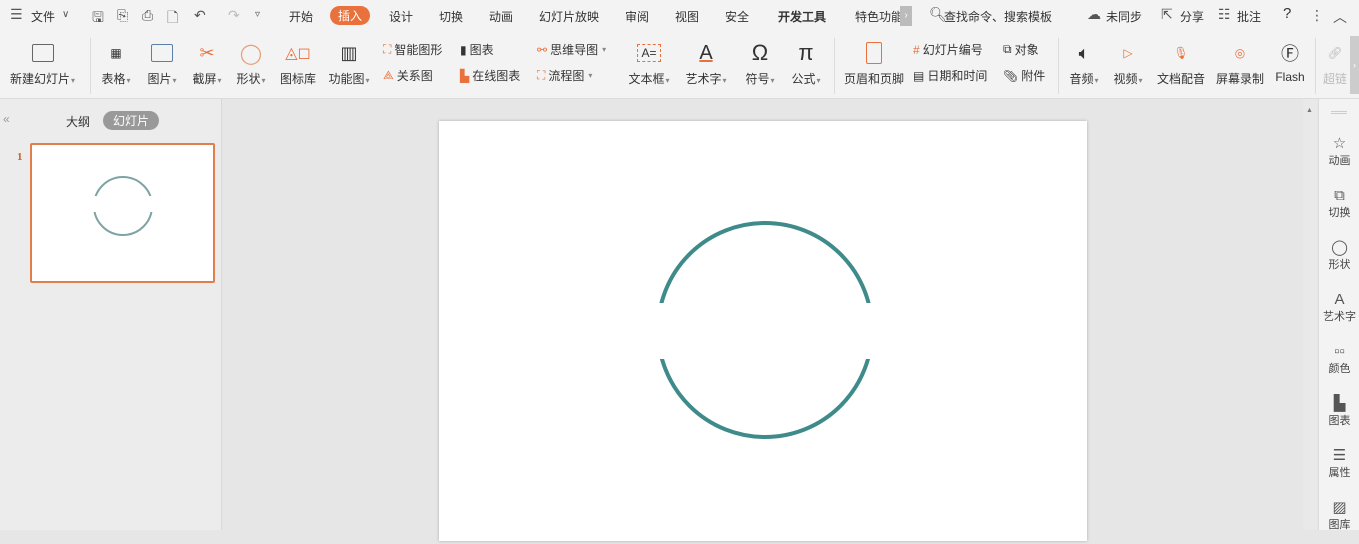  I want to click on datetime-button: ▤ 日期和时间, so click(950, 75).